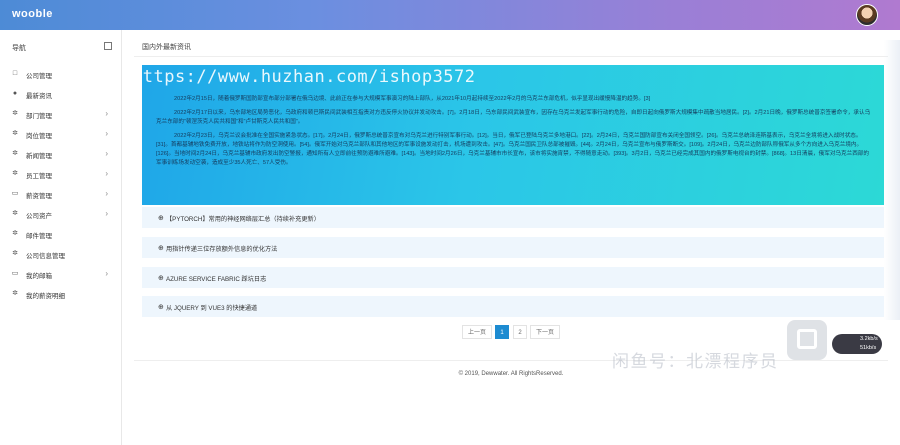  What do you see at coordinates (61, 274) in the screenshot?
I see `sidebar-item-11: ▭ 我的邮箱 ›` at bounding box center [61, 274].